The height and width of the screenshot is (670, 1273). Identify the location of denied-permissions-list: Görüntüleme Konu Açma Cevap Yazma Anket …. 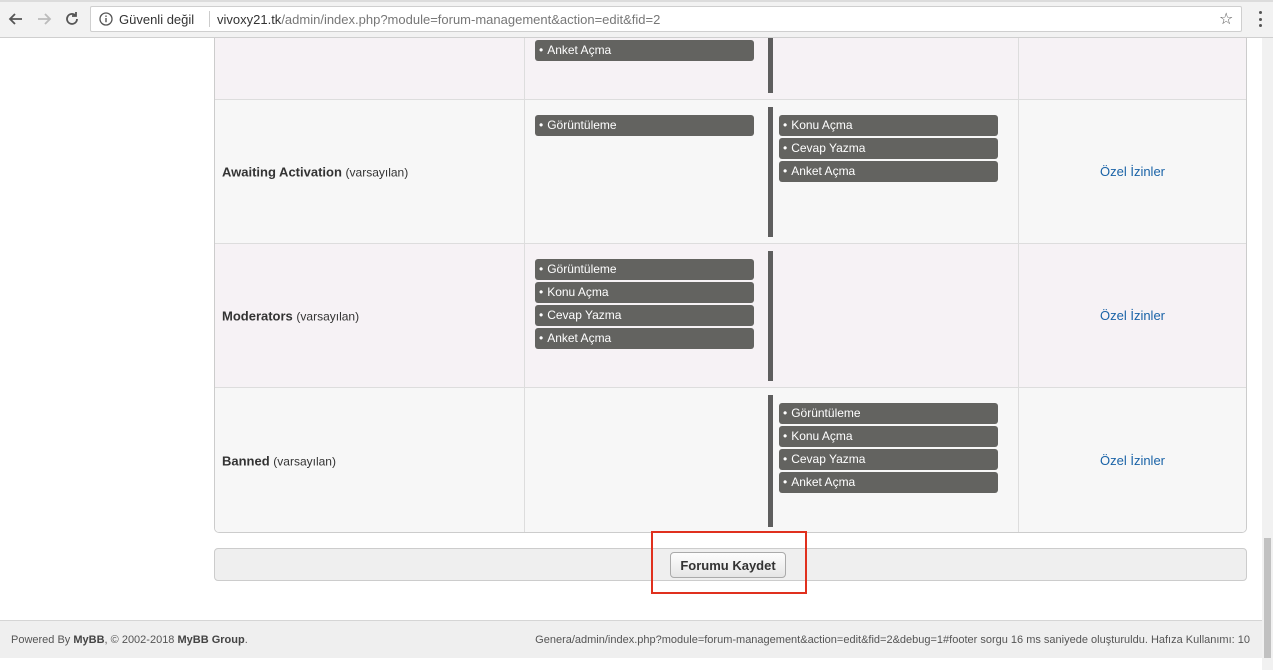
(888, 449).